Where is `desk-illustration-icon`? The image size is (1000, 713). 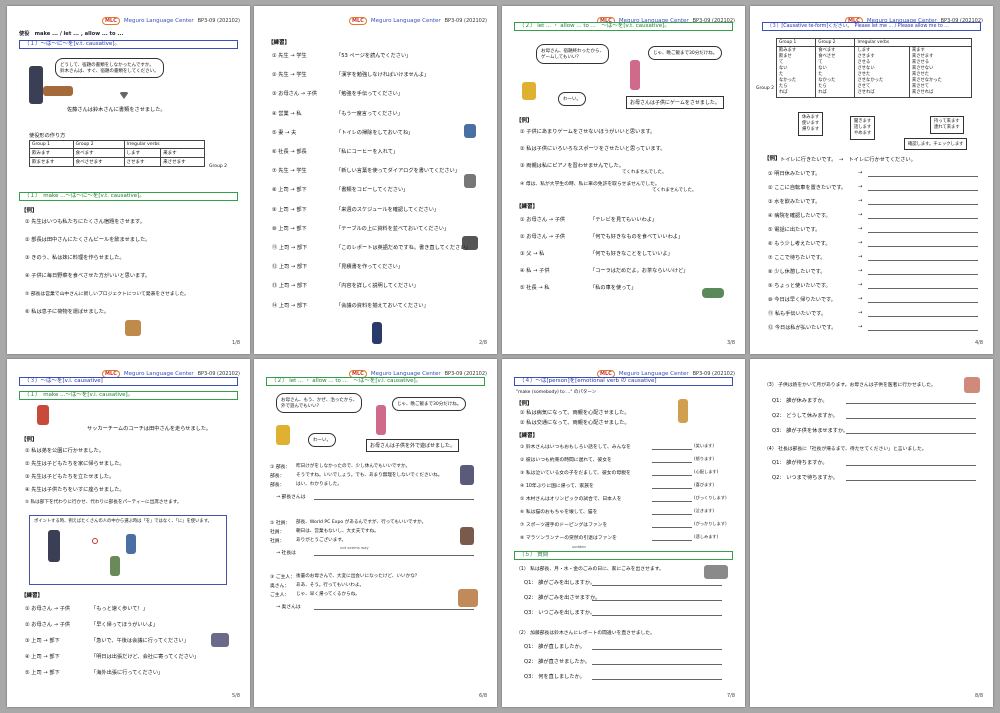 desk-illustration-icon is located at coordinates (58, 91).